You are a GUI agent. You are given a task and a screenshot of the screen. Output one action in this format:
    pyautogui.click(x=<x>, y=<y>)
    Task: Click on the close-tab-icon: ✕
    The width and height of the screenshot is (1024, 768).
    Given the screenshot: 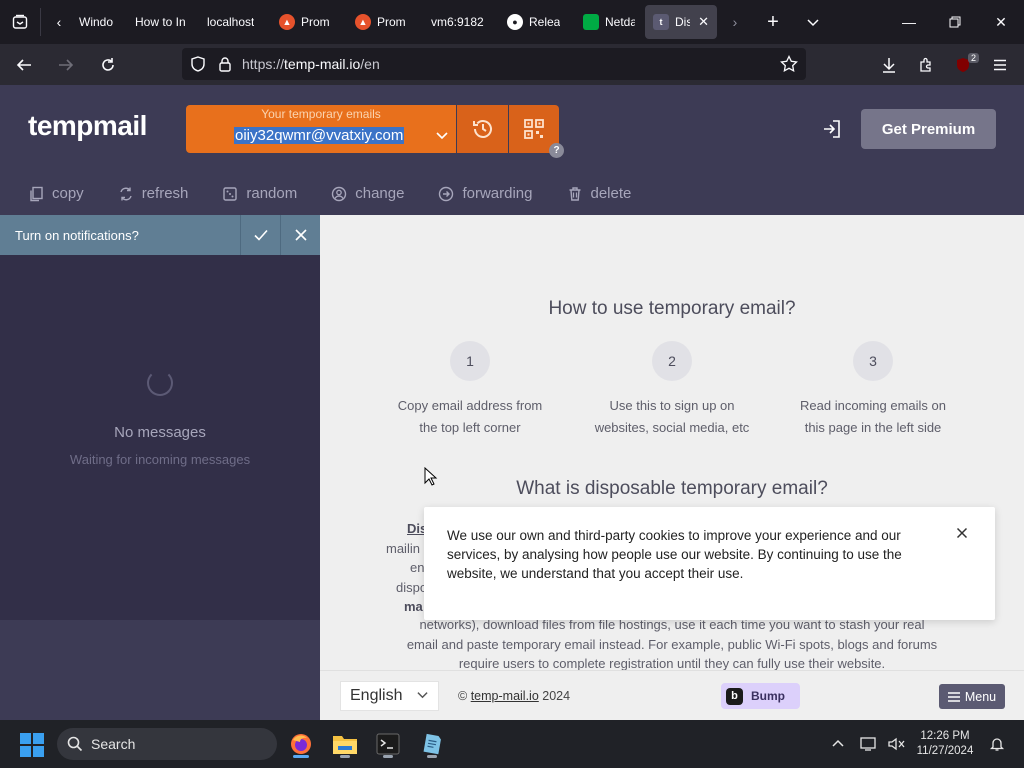 What is the action you would take?
    pyautogui.click(x=703, y=22)
    